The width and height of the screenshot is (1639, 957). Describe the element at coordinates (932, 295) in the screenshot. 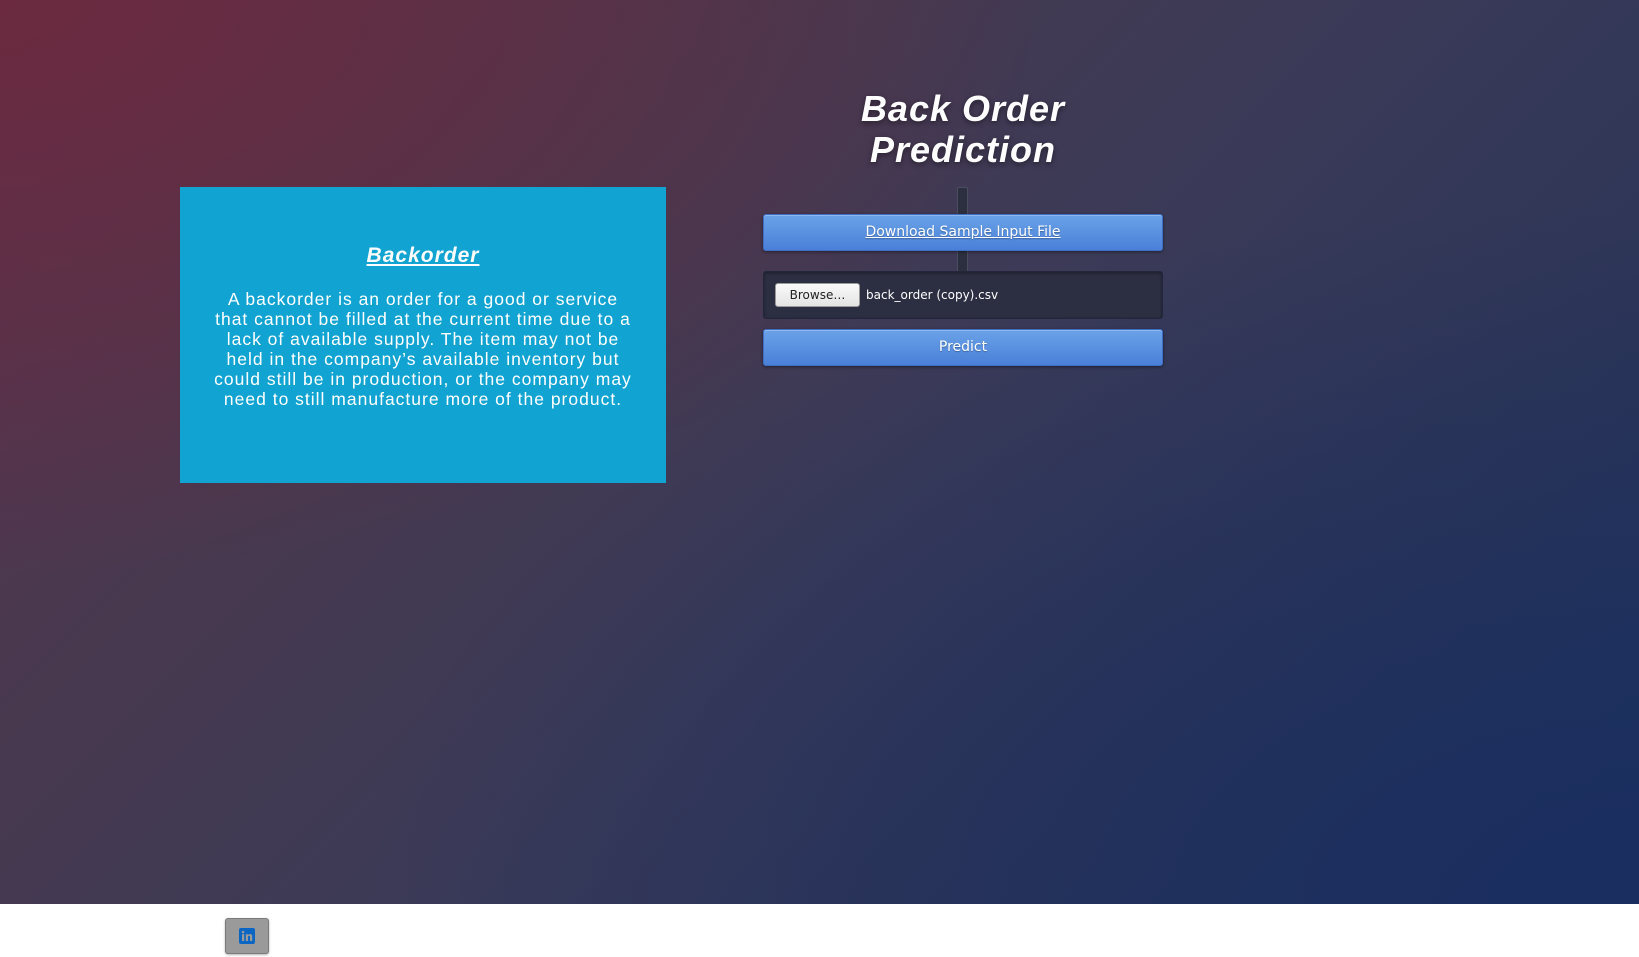

I see `selected-file-name: back_order (copy).csv` at that location.